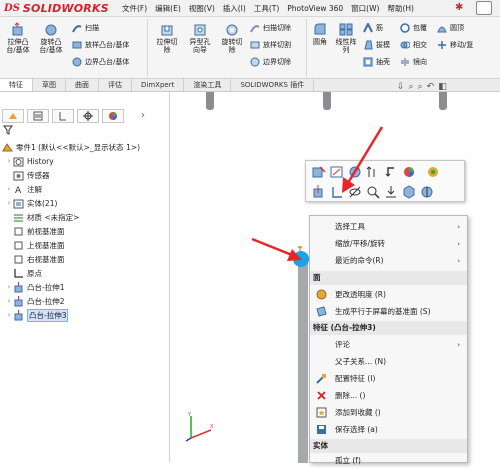  I want to click on annotation-arrow, so click(363, 159).